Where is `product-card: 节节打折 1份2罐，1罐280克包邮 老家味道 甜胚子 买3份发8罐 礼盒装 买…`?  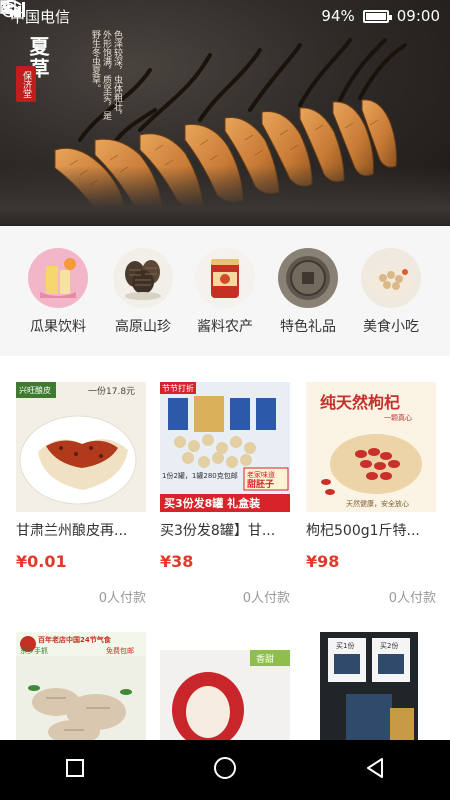
product-card: 节节打折 1份2罐，1罐280克包邮 老家味道 甜胚子 买3份发8罐 礼盒装 买… is located at coordinates (225, 494).